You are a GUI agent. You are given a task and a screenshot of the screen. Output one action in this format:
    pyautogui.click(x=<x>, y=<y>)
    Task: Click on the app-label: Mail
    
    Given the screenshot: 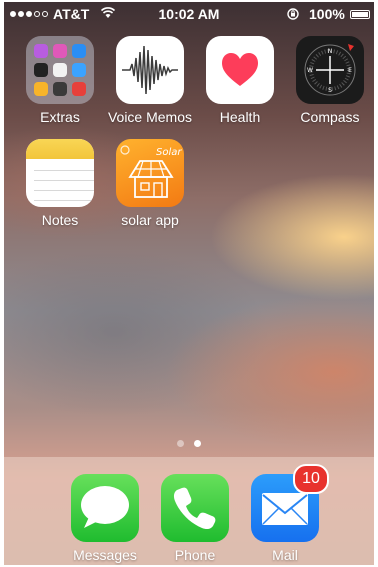 What is the action you would take?
    pyautogui.click(x=285, y=555)
    